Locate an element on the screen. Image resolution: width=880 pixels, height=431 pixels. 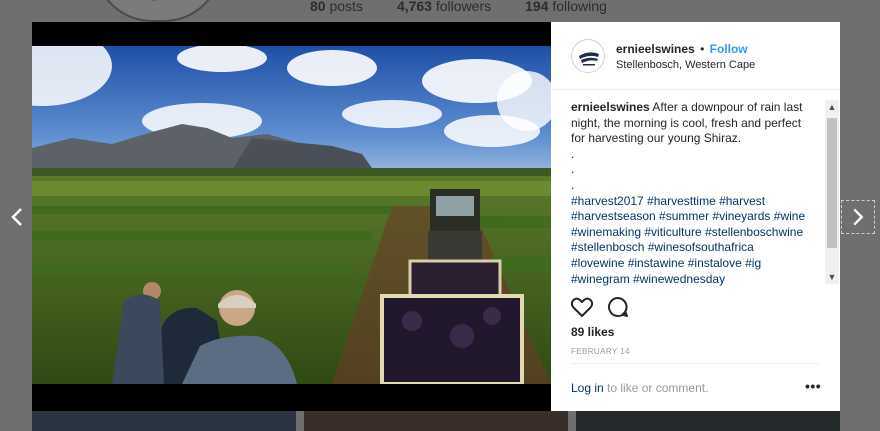
post-date: FEBRUARY 14 is located at coordinates (600, 351).